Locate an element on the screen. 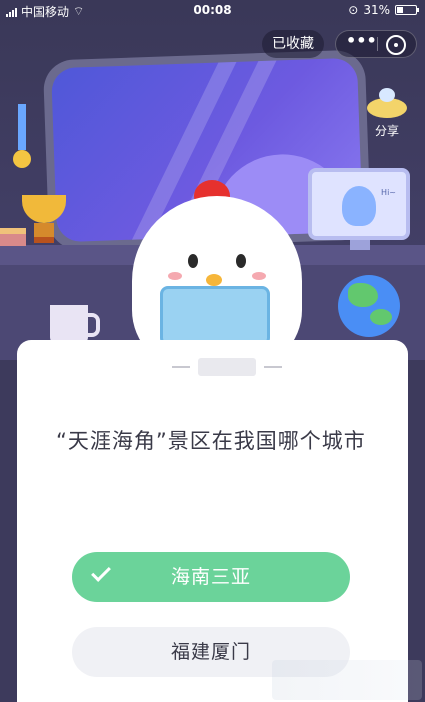 This screenshot has height=702, width=425. question-text: “天涯海角”景区在我国哪个城市 is located at coordinates (211, 441).